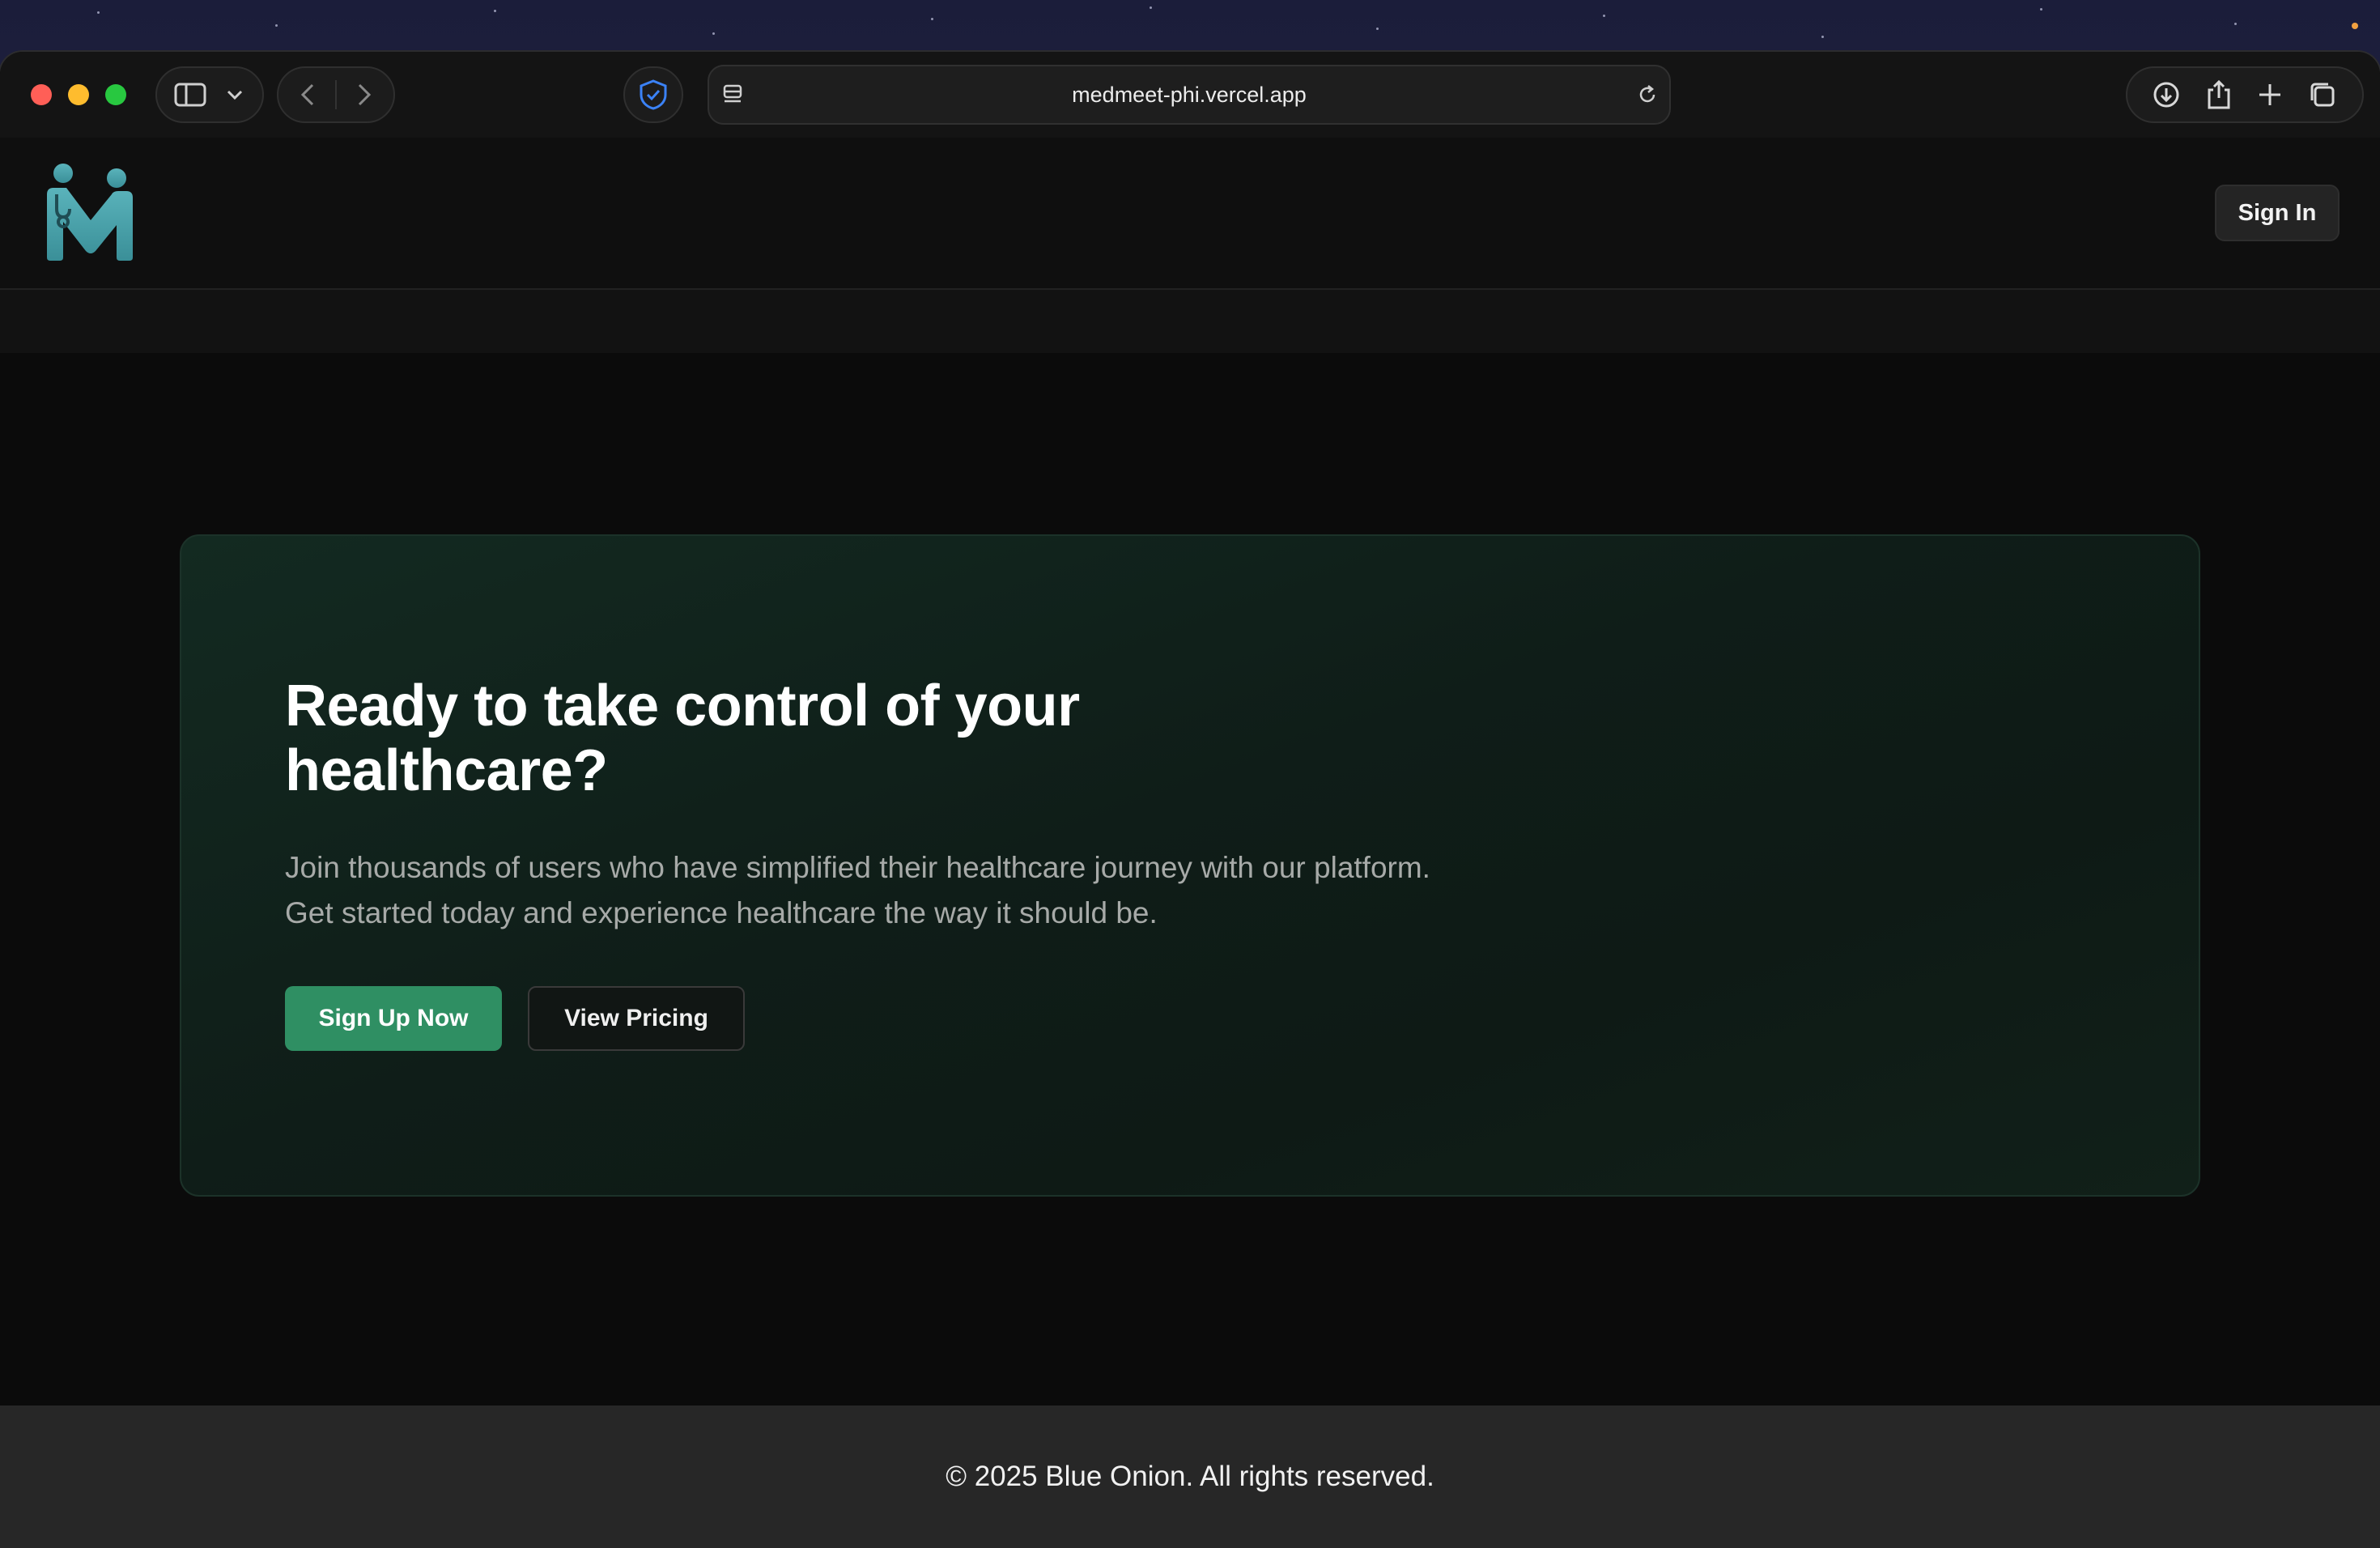  What do you see at coordinates (2166, 95) in the screenshot?
I see `download-icon` at bounding box center [2166, 95].